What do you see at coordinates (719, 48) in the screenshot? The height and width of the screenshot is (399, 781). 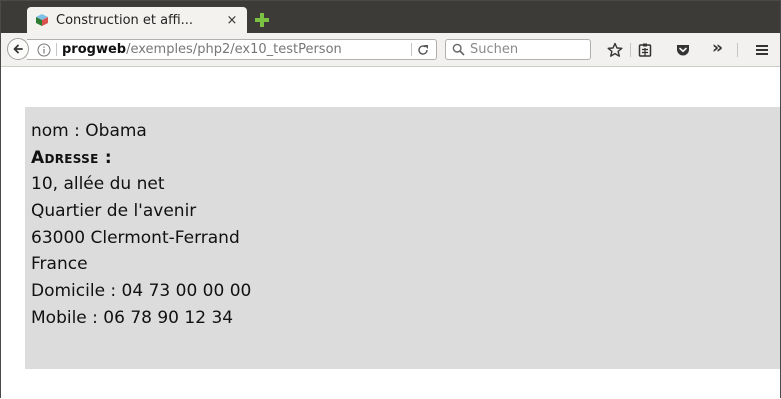 I see `overflow-chevron-icon: »` at bounding box center [719, 48].